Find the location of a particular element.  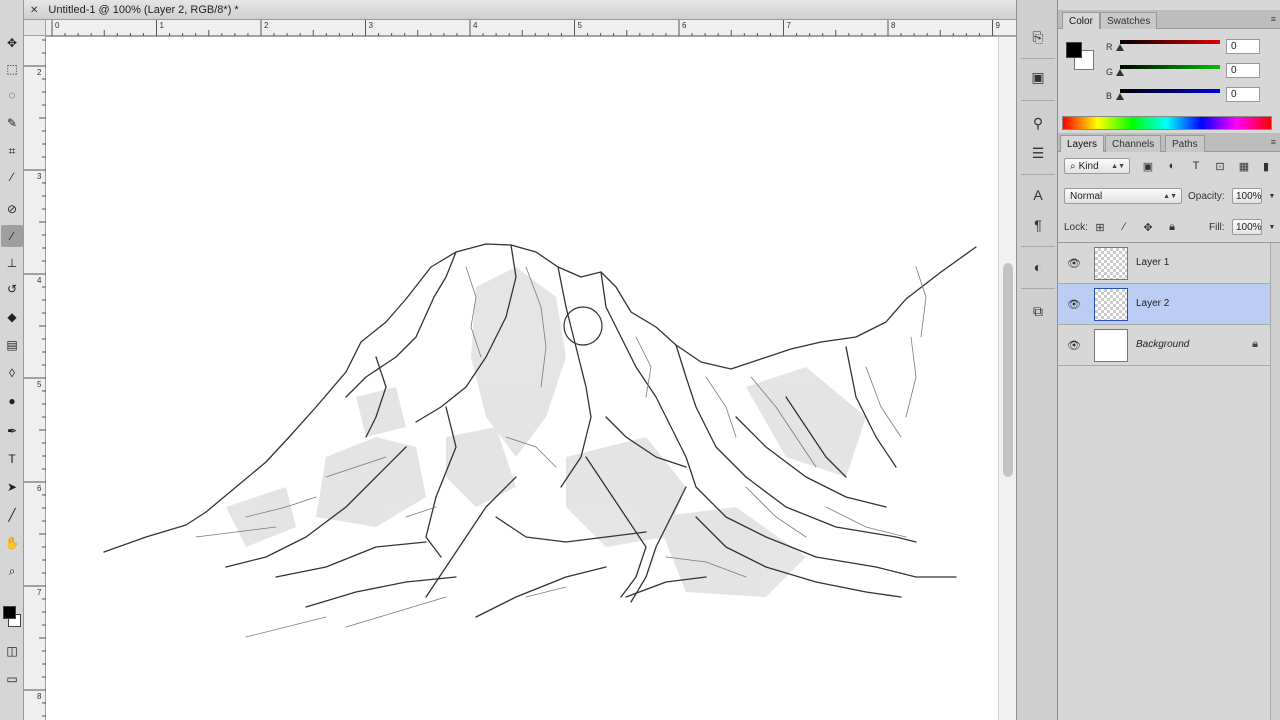

line-shape-icon: ╱ is located at coordinates (12, 515).